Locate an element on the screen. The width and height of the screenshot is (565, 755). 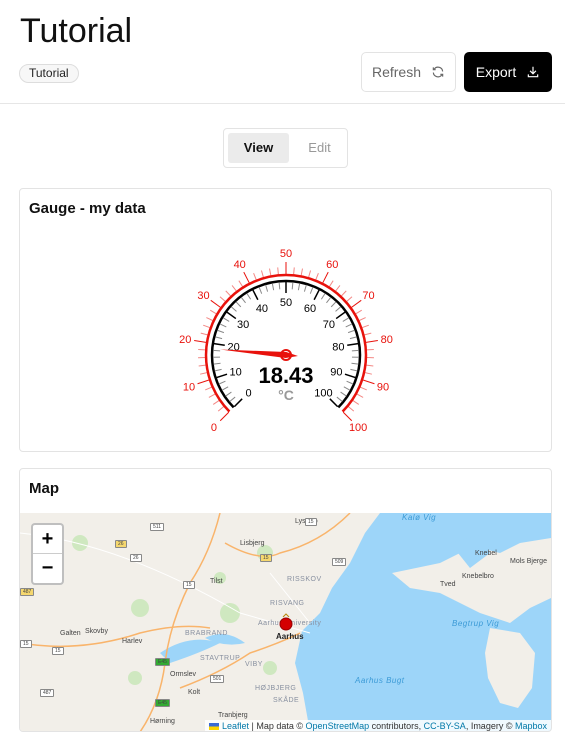
header-divider is located at coordinates (282, 103).